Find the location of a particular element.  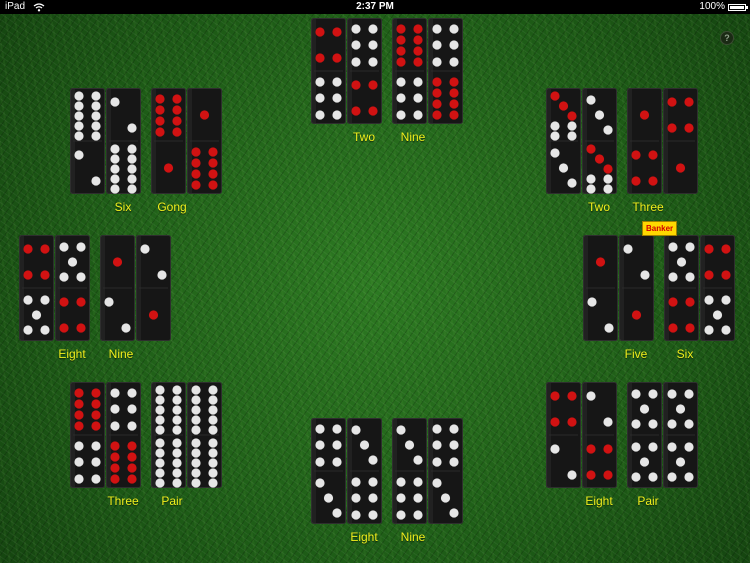

clock: 2:37 PM is located at coordinates (375, 6).